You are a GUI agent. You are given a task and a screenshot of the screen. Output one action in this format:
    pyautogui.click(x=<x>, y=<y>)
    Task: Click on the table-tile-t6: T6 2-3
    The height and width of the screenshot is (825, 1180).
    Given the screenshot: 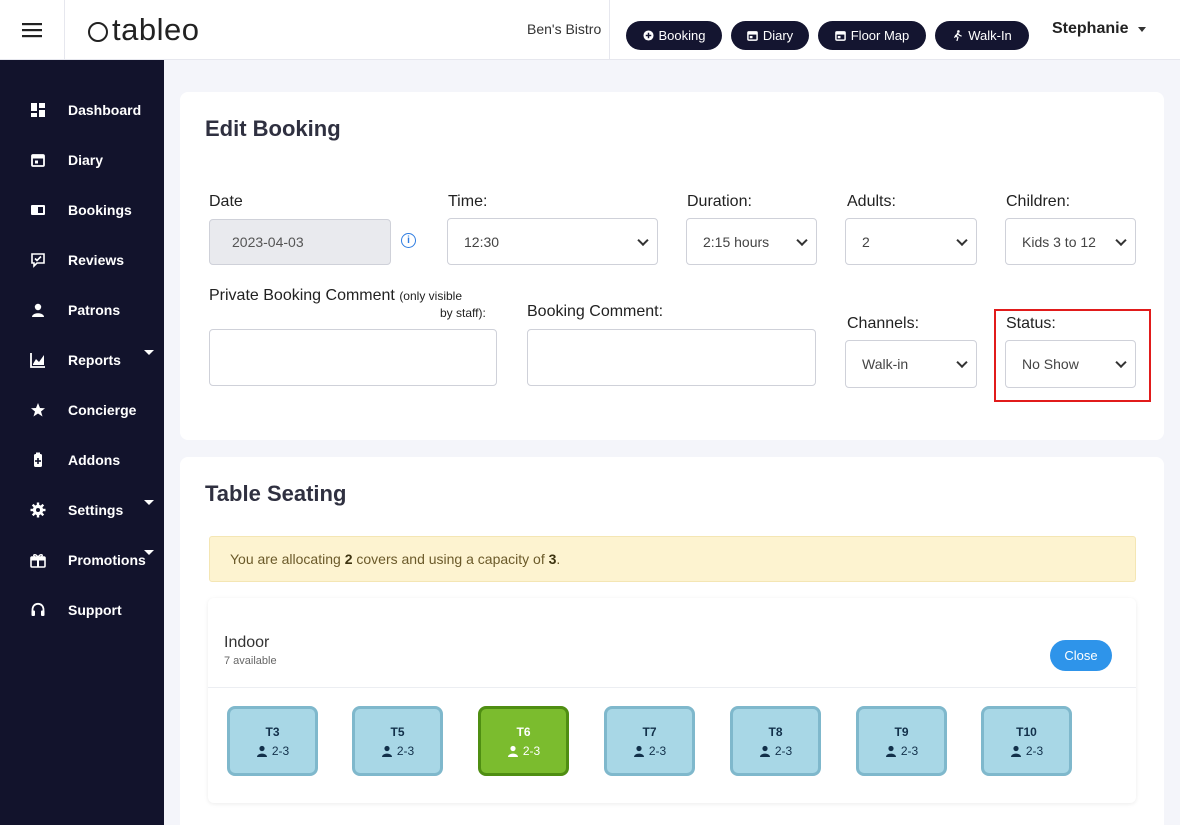 What is the action you would take?
    pyautogui.click(x=523, y=741)
    